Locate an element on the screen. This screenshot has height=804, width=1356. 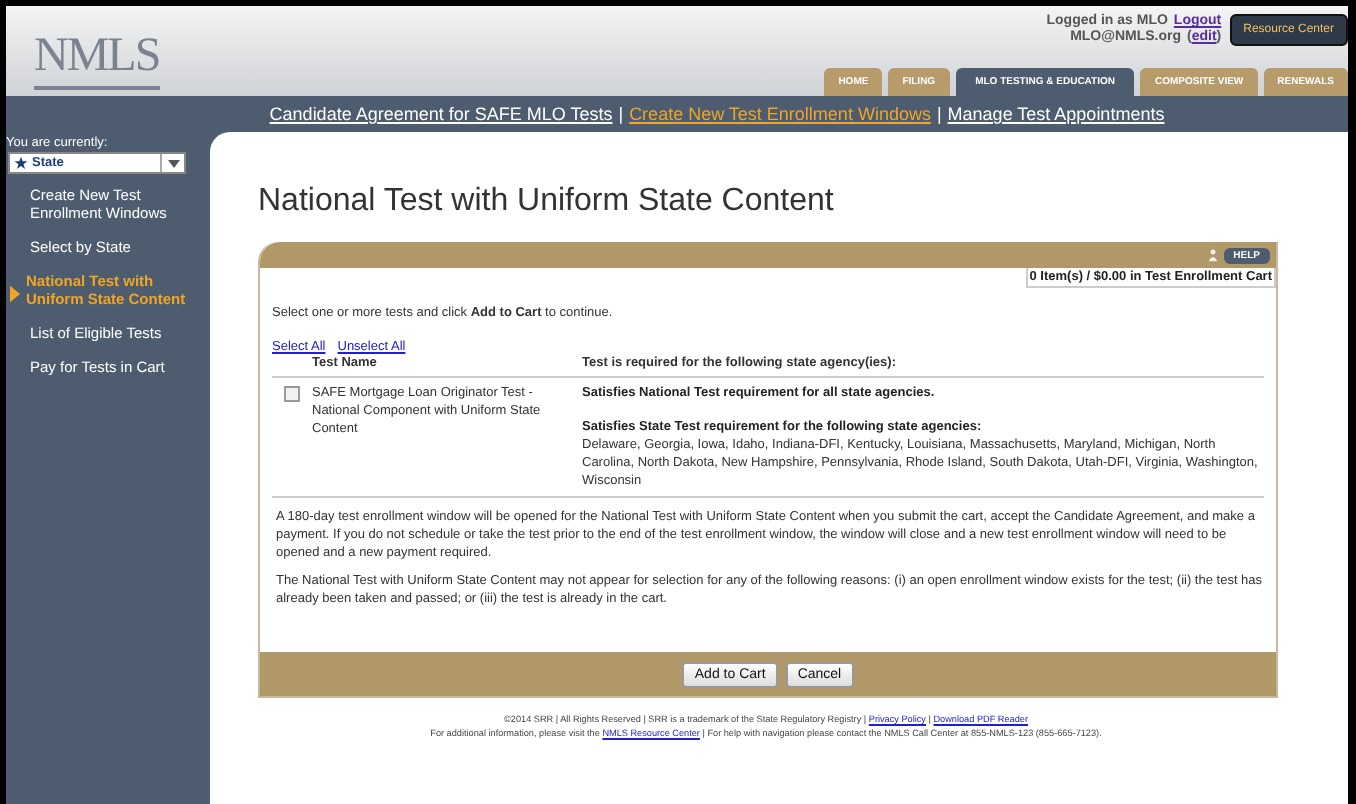
star-icon is located at coordinates (21, 163).